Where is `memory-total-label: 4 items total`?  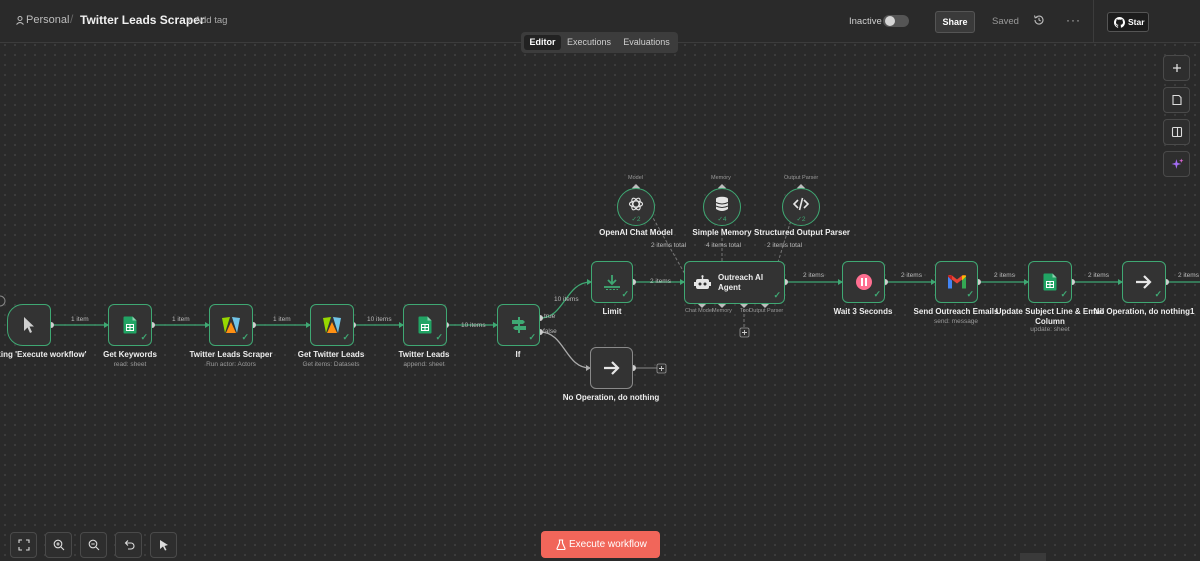 memory-total-label: 4 items total is located at coordinates (724, 245).